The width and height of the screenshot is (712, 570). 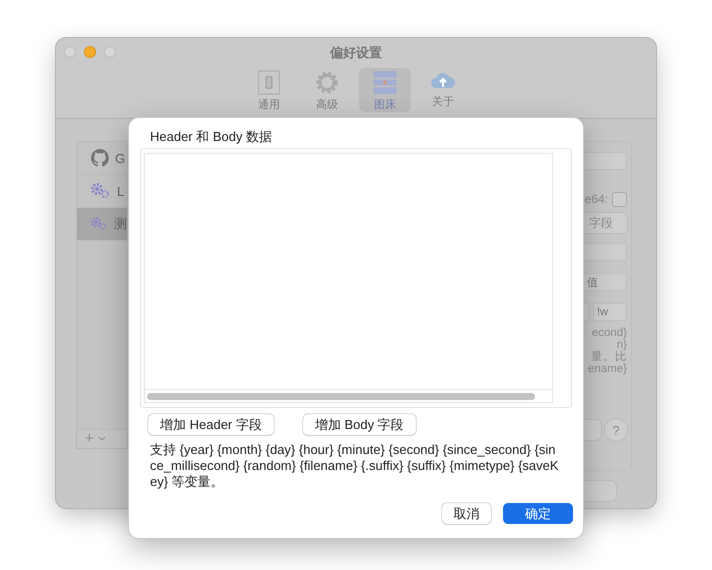 I want to click on server-icon, so click(x=385, y=82).